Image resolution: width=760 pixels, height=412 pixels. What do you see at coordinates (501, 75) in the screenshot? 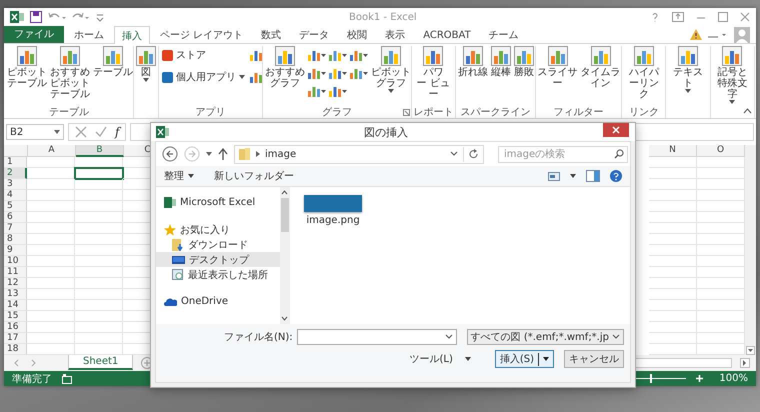
I see `ribbon-command: 縦棒` at bounding box center [501, 75].